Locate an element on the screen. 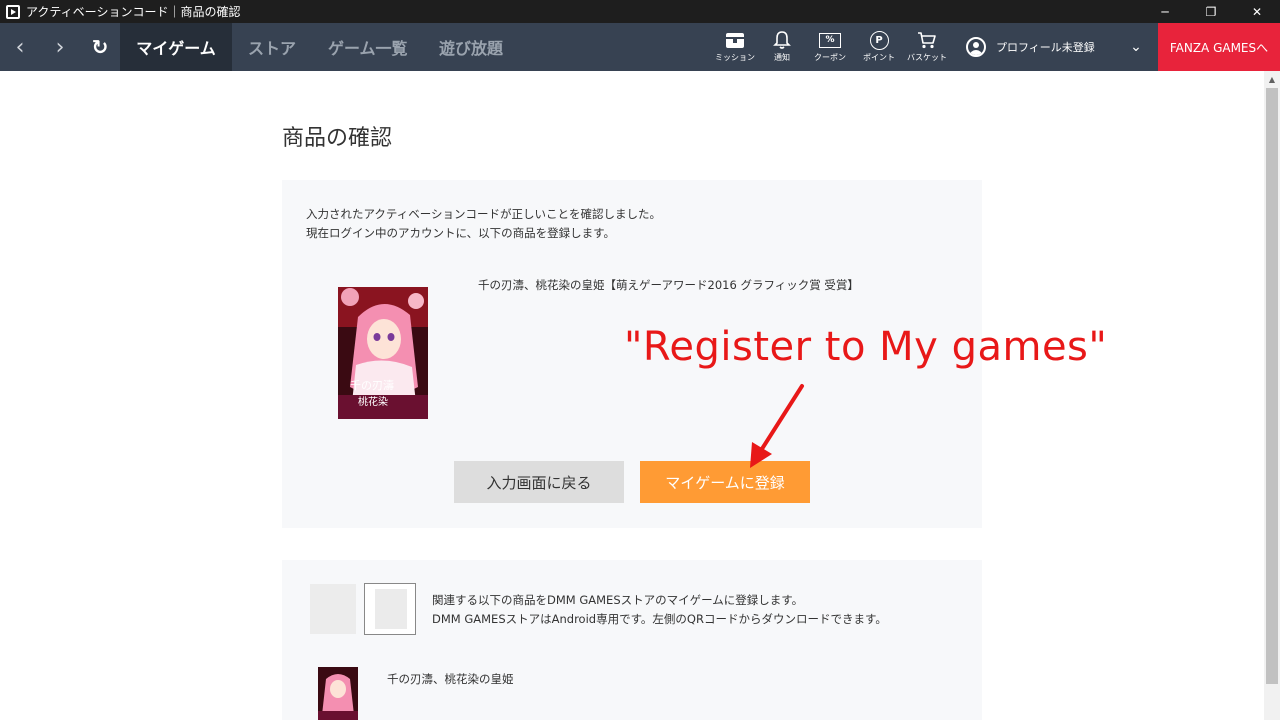 Image resolution: width=1280 pixels, height=720 pixels. tab-game-list: ゲーム一覧 is located at coordinates (368, 47).